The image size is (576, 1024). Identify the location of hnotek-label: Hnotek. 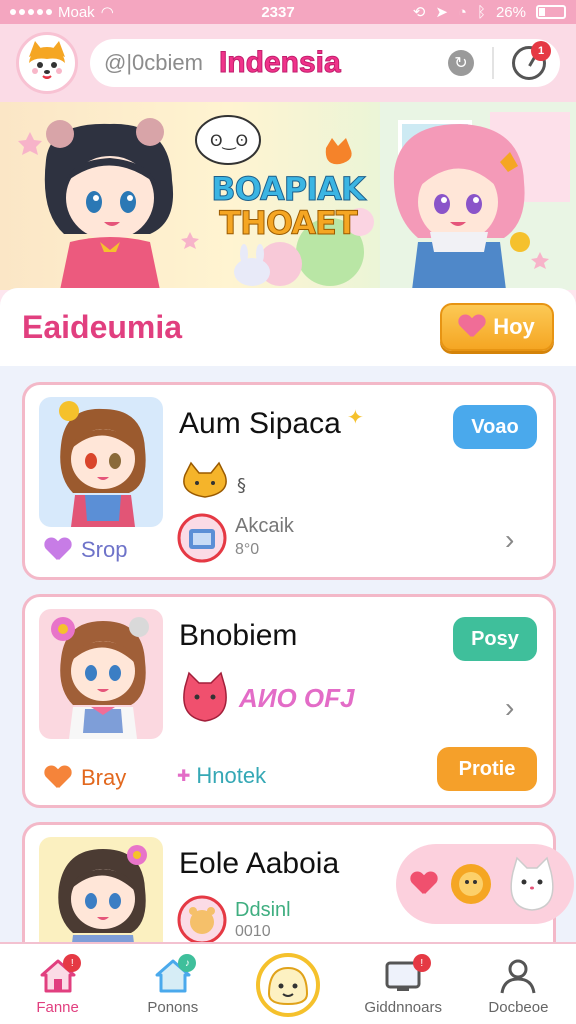
(231, 775).